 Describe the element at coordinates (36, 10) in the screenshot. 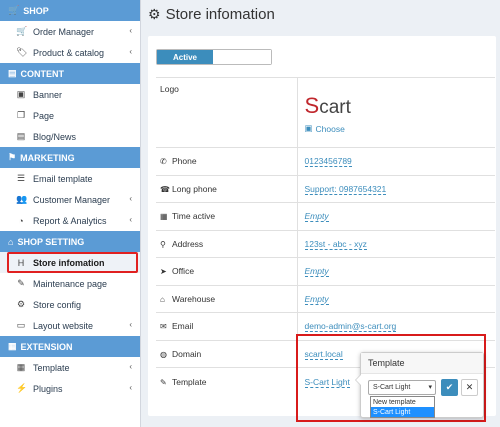

I see `sidebar-section-title: SHOP` at that location.